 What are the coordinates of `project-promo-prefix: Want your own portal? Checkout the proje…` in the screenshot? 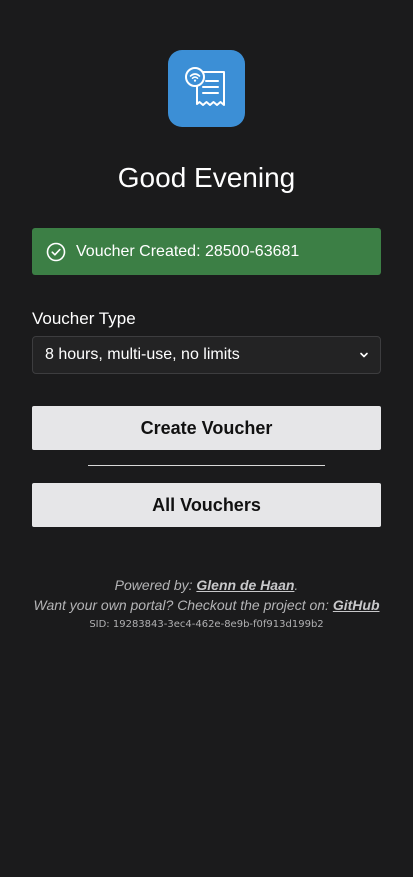 It's located at (183, 605).